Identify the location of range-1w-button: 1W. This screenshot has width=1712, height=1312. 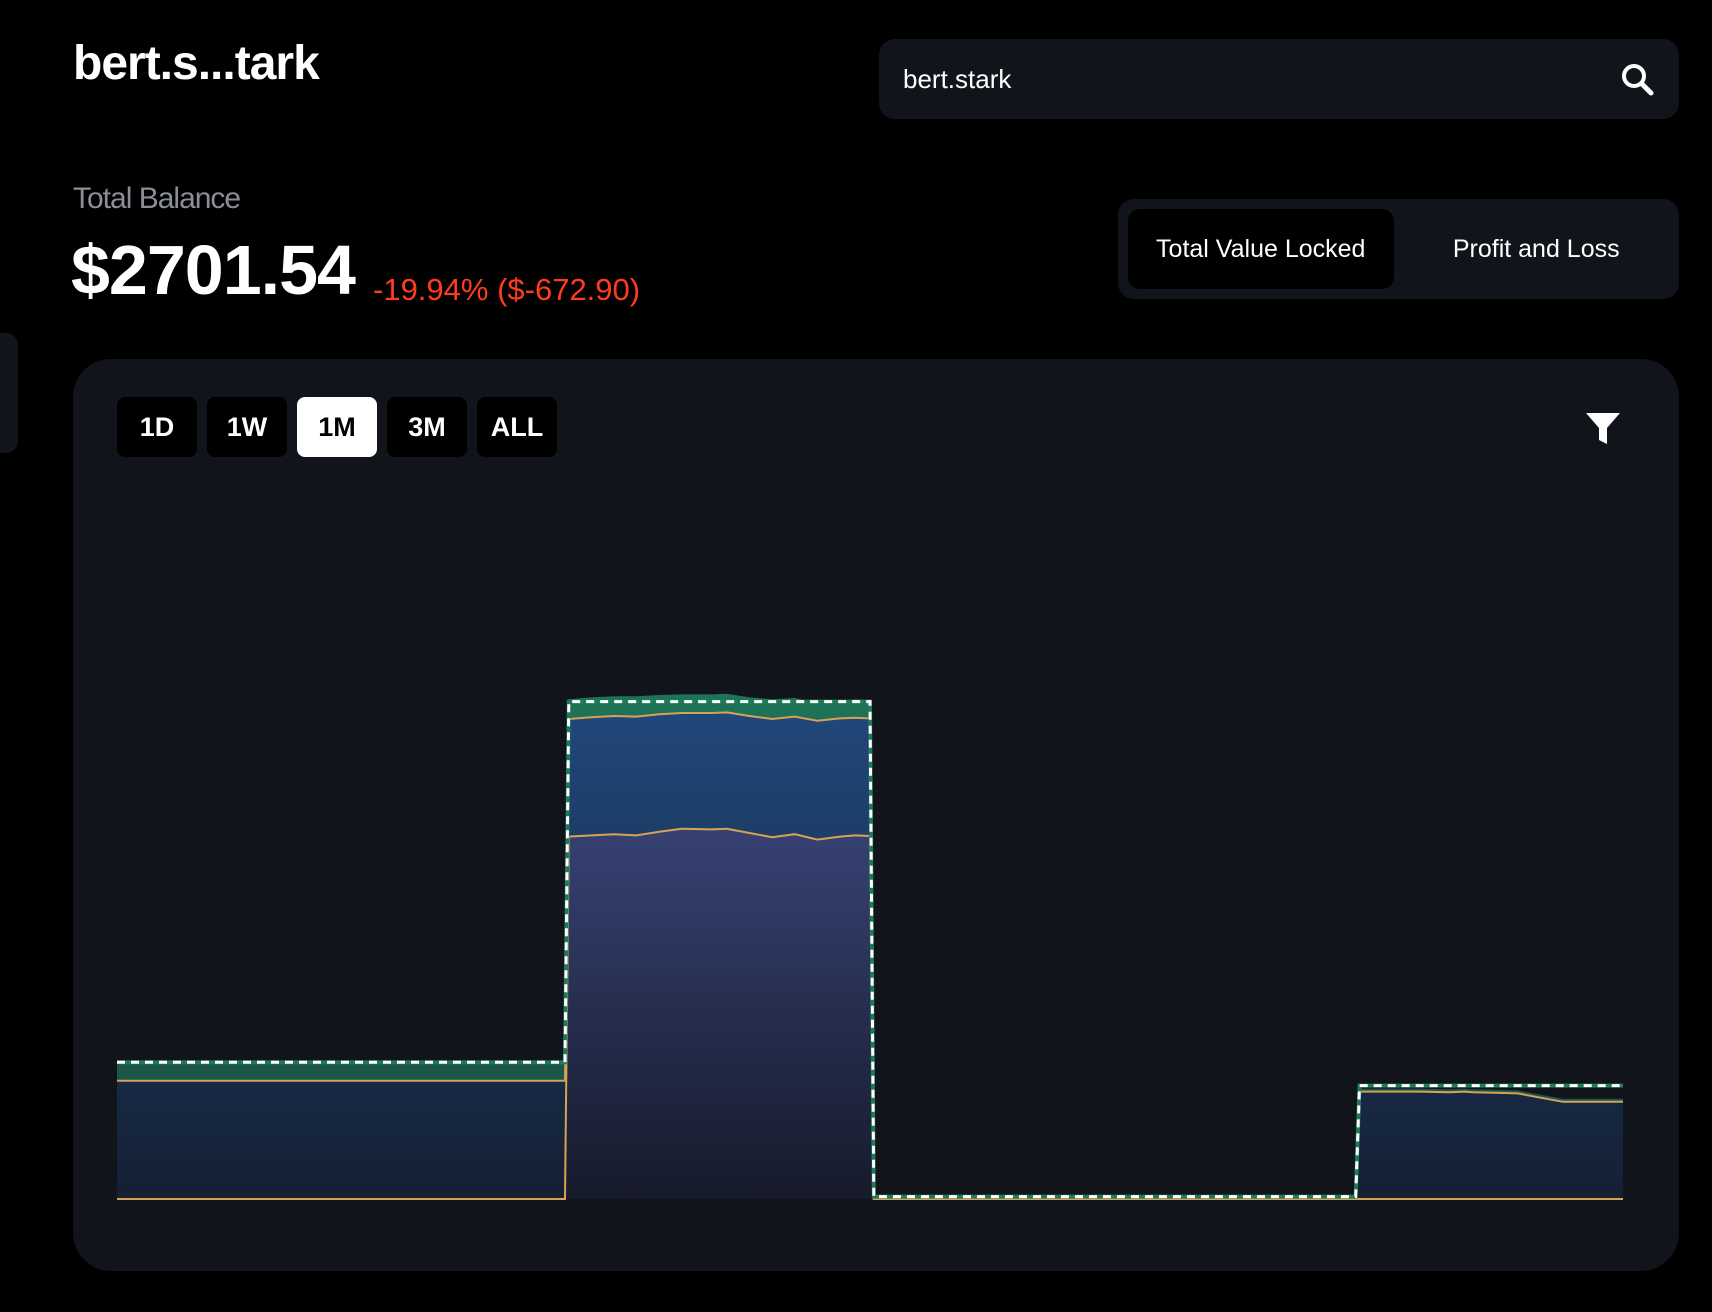
(247, 427).